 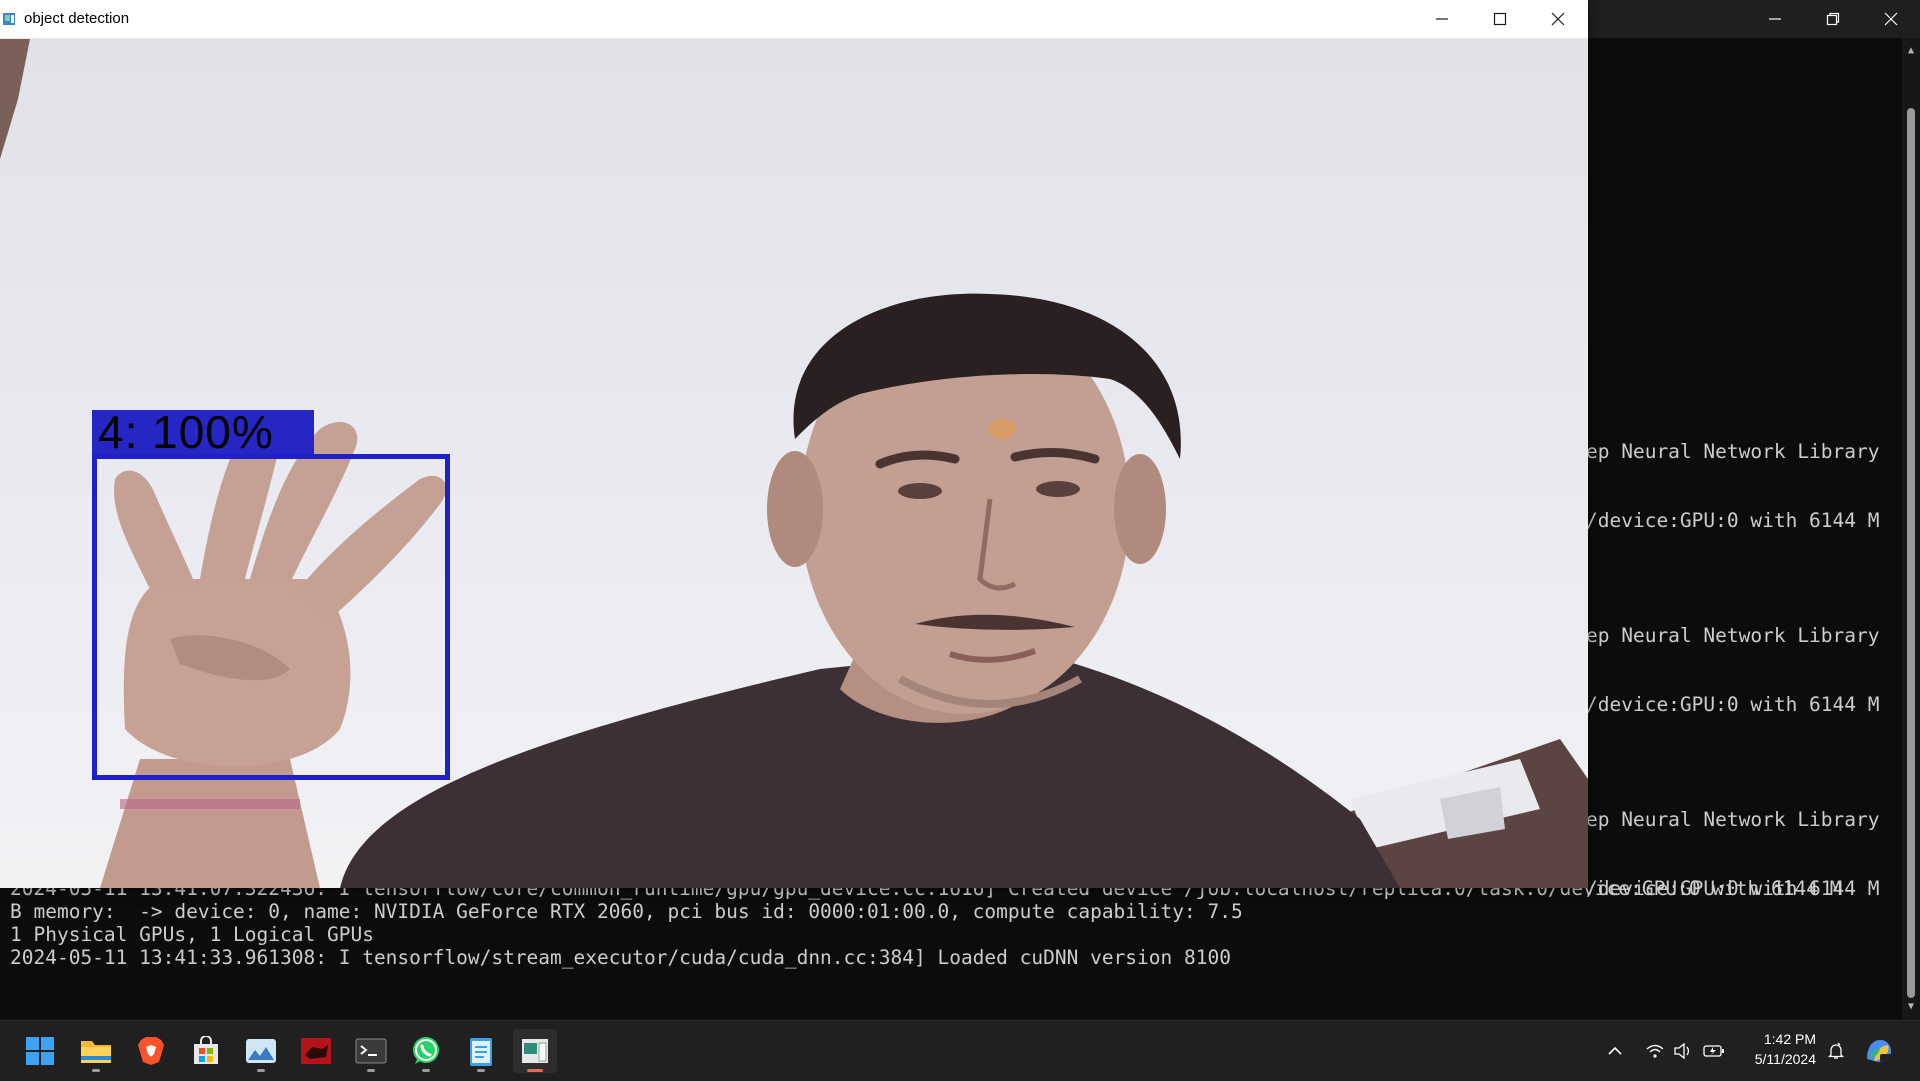 What do you see at coordinates (192, 934) in the screenshot?
I see `terminal-line: 1 Physical GPUs, 1 Logical GPUs` at bounding box center [192, 934].